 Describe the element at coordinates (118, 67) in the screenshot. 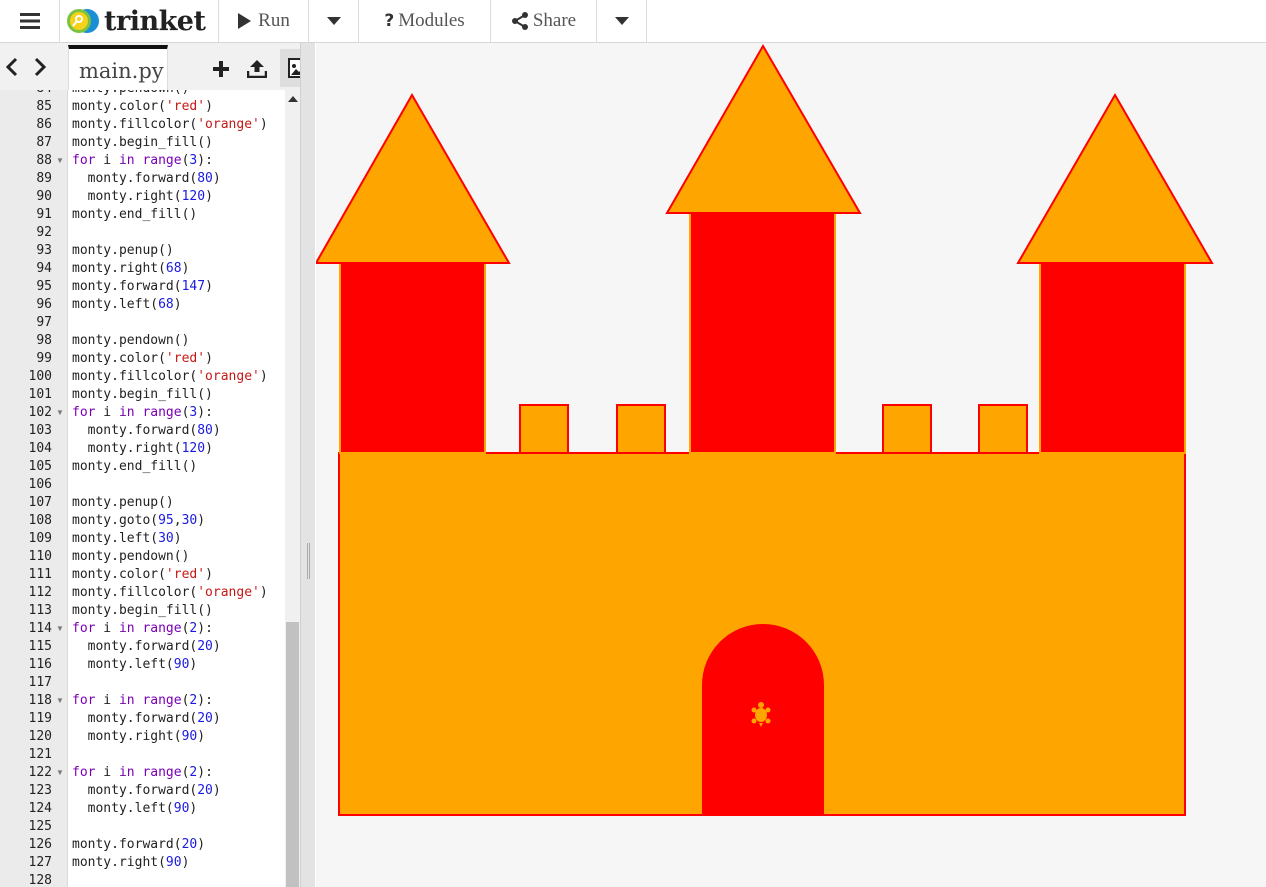

I see `tab-main-py: main.py` at that location.